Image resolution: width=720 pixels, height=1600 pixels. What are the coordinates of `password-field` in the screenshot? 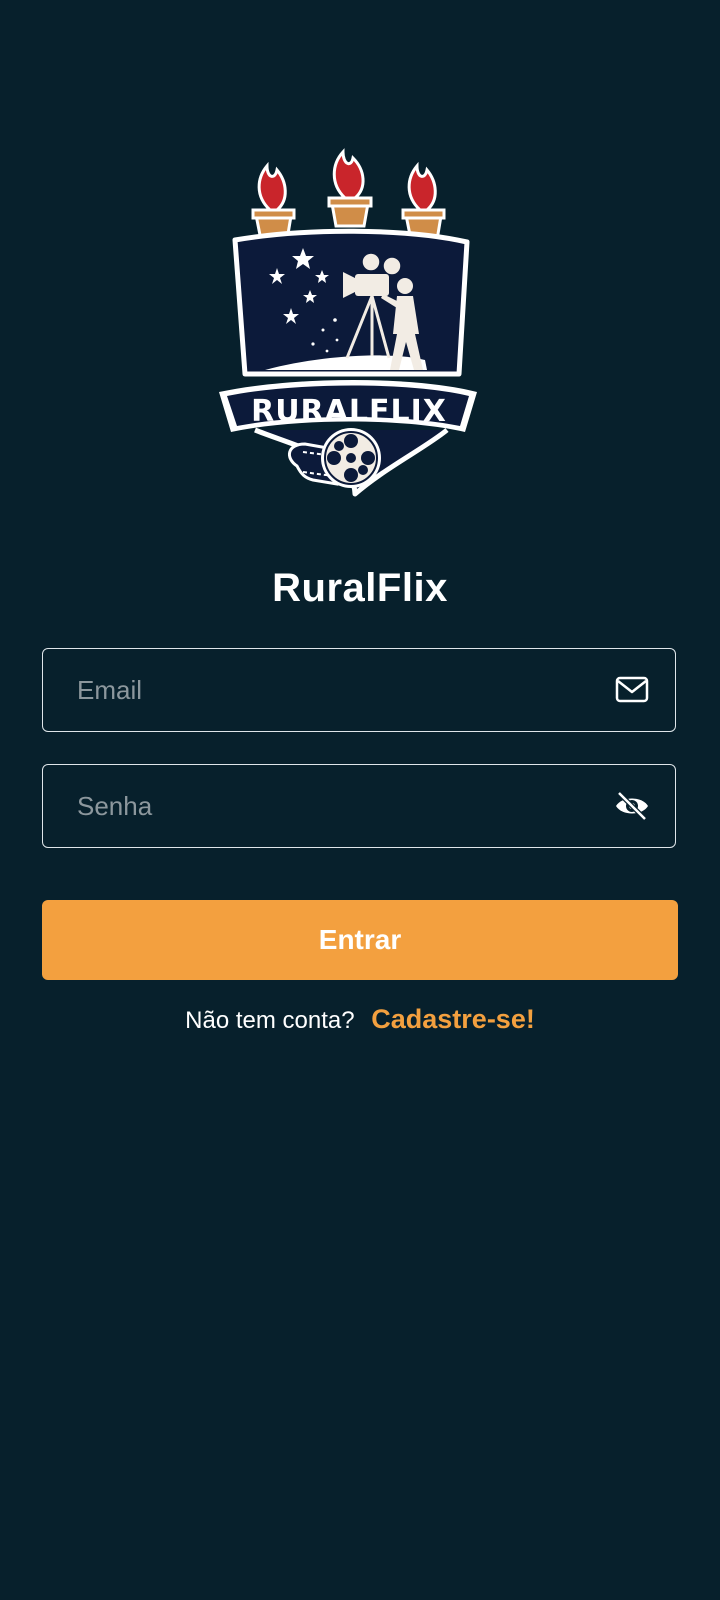 It's located at (359, 806).